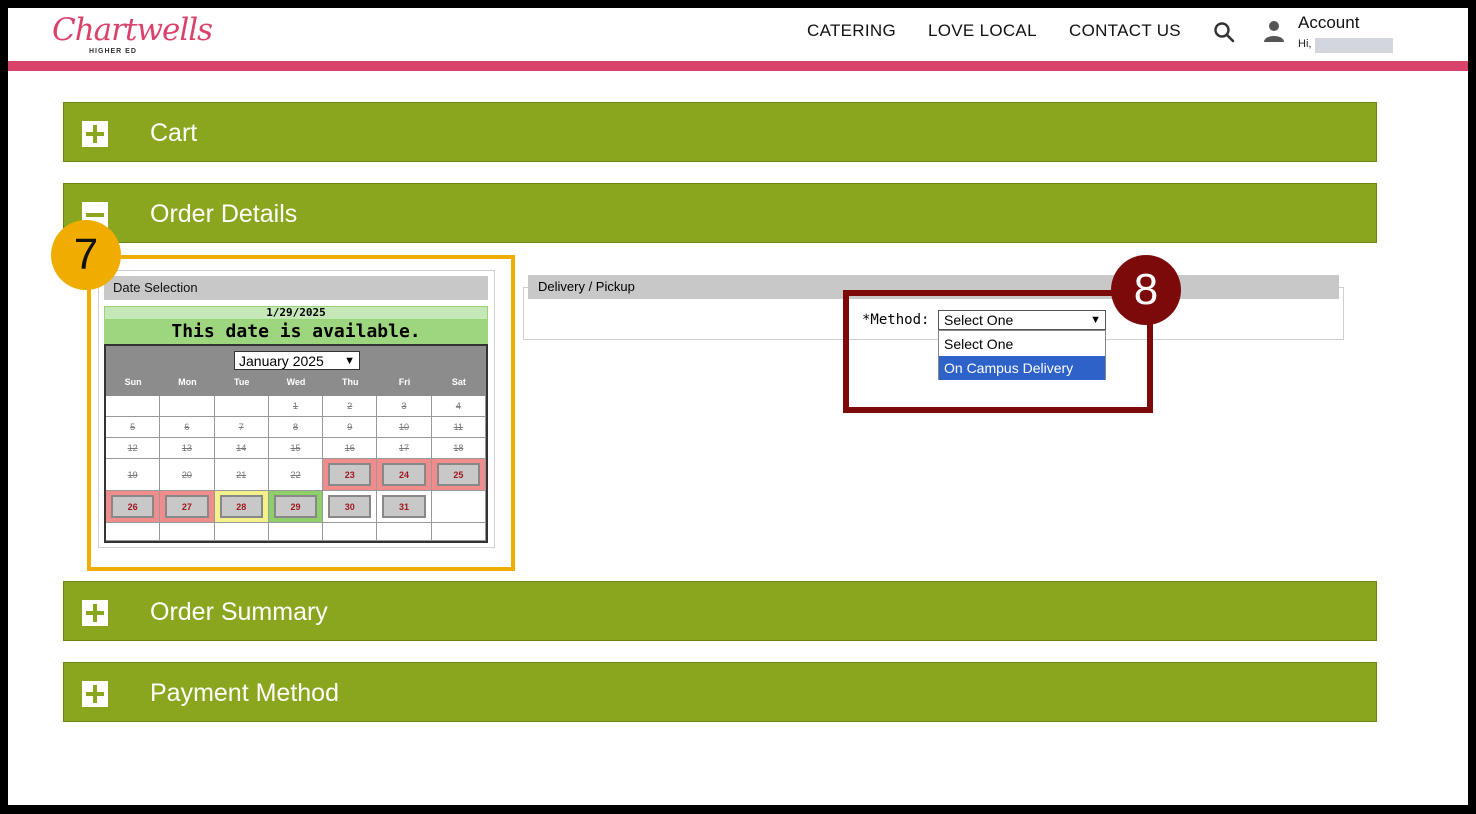  What do you see at coordinates (187, 382) in the screenshot?
I see `weekday-mon: Mon` at bounding box center [187, 382].